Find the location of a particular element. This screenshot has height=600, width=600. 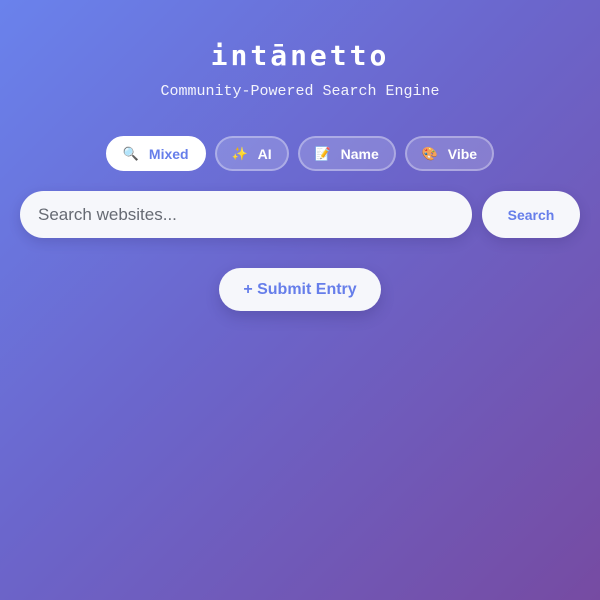

mode-label-name: Name is located at coordinates (359, 153).